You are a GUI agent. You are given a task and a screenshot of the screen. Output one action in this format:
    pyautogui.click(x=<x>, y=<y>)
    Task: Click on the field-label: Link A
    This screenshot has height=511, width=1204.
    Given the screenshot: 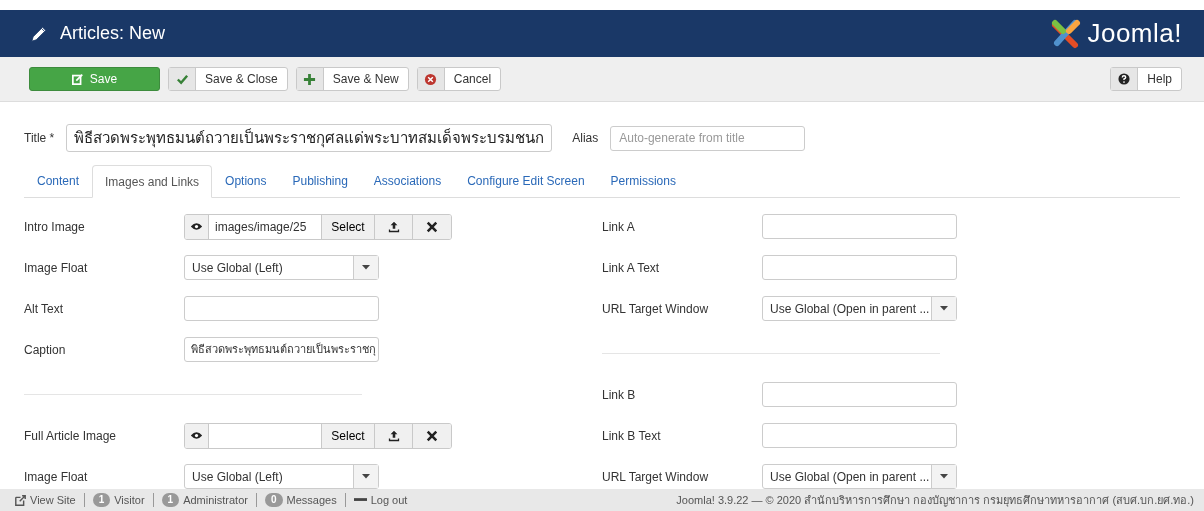 What is the action you would take?
    pyautogui.click(x=619, y=226)
    